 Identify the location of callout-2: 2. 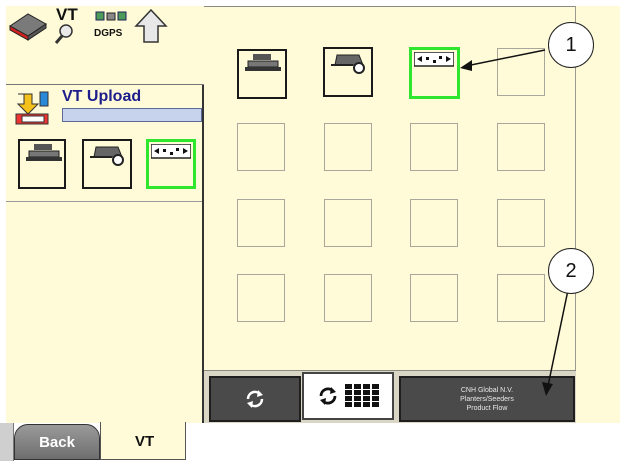
(571, 271).